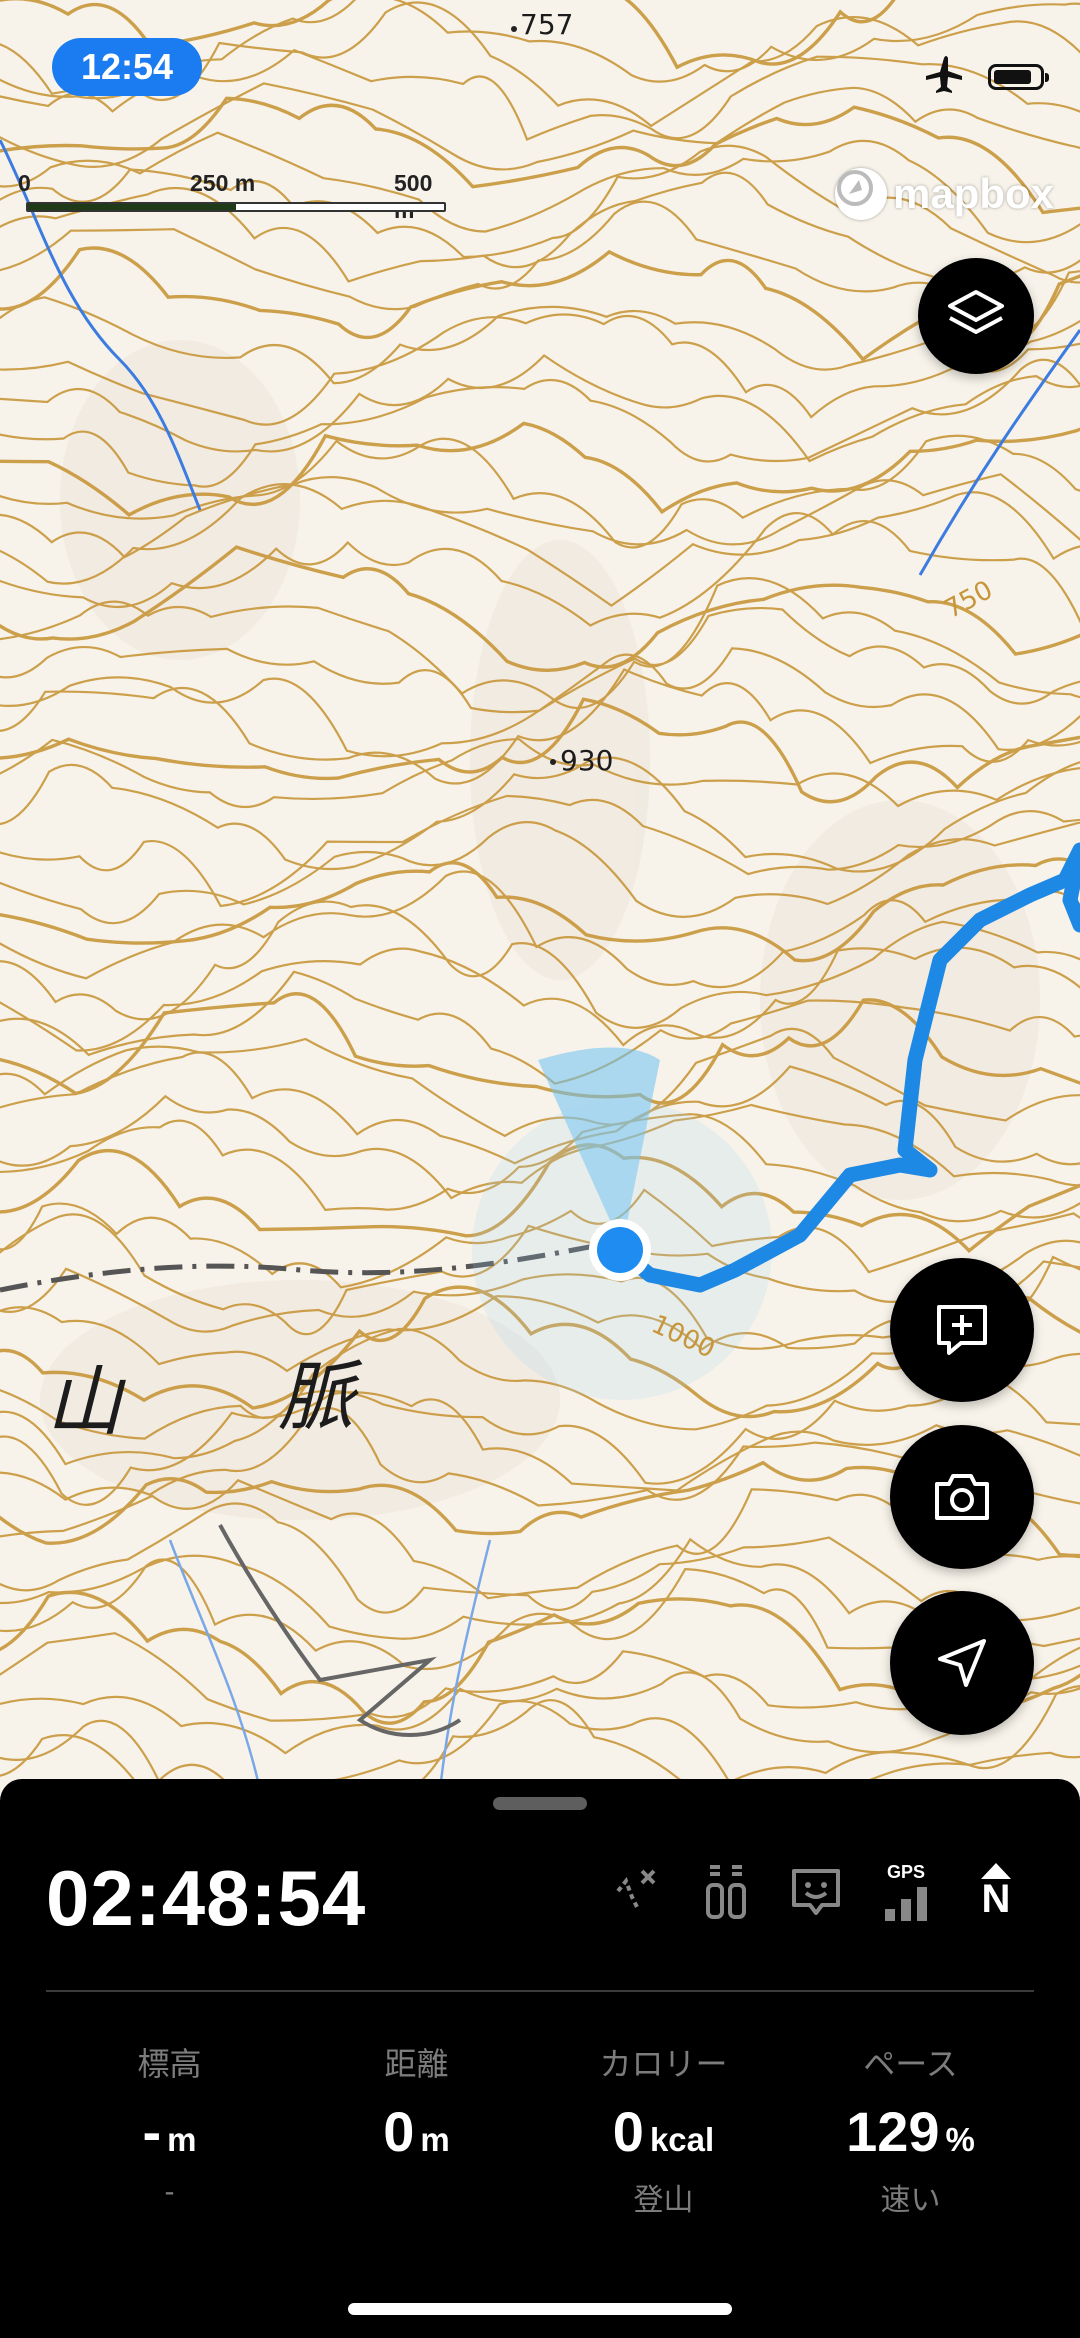  Describe the element at coordinates (1018, 76) in the screenshot. I see `battery-icon` at that location.